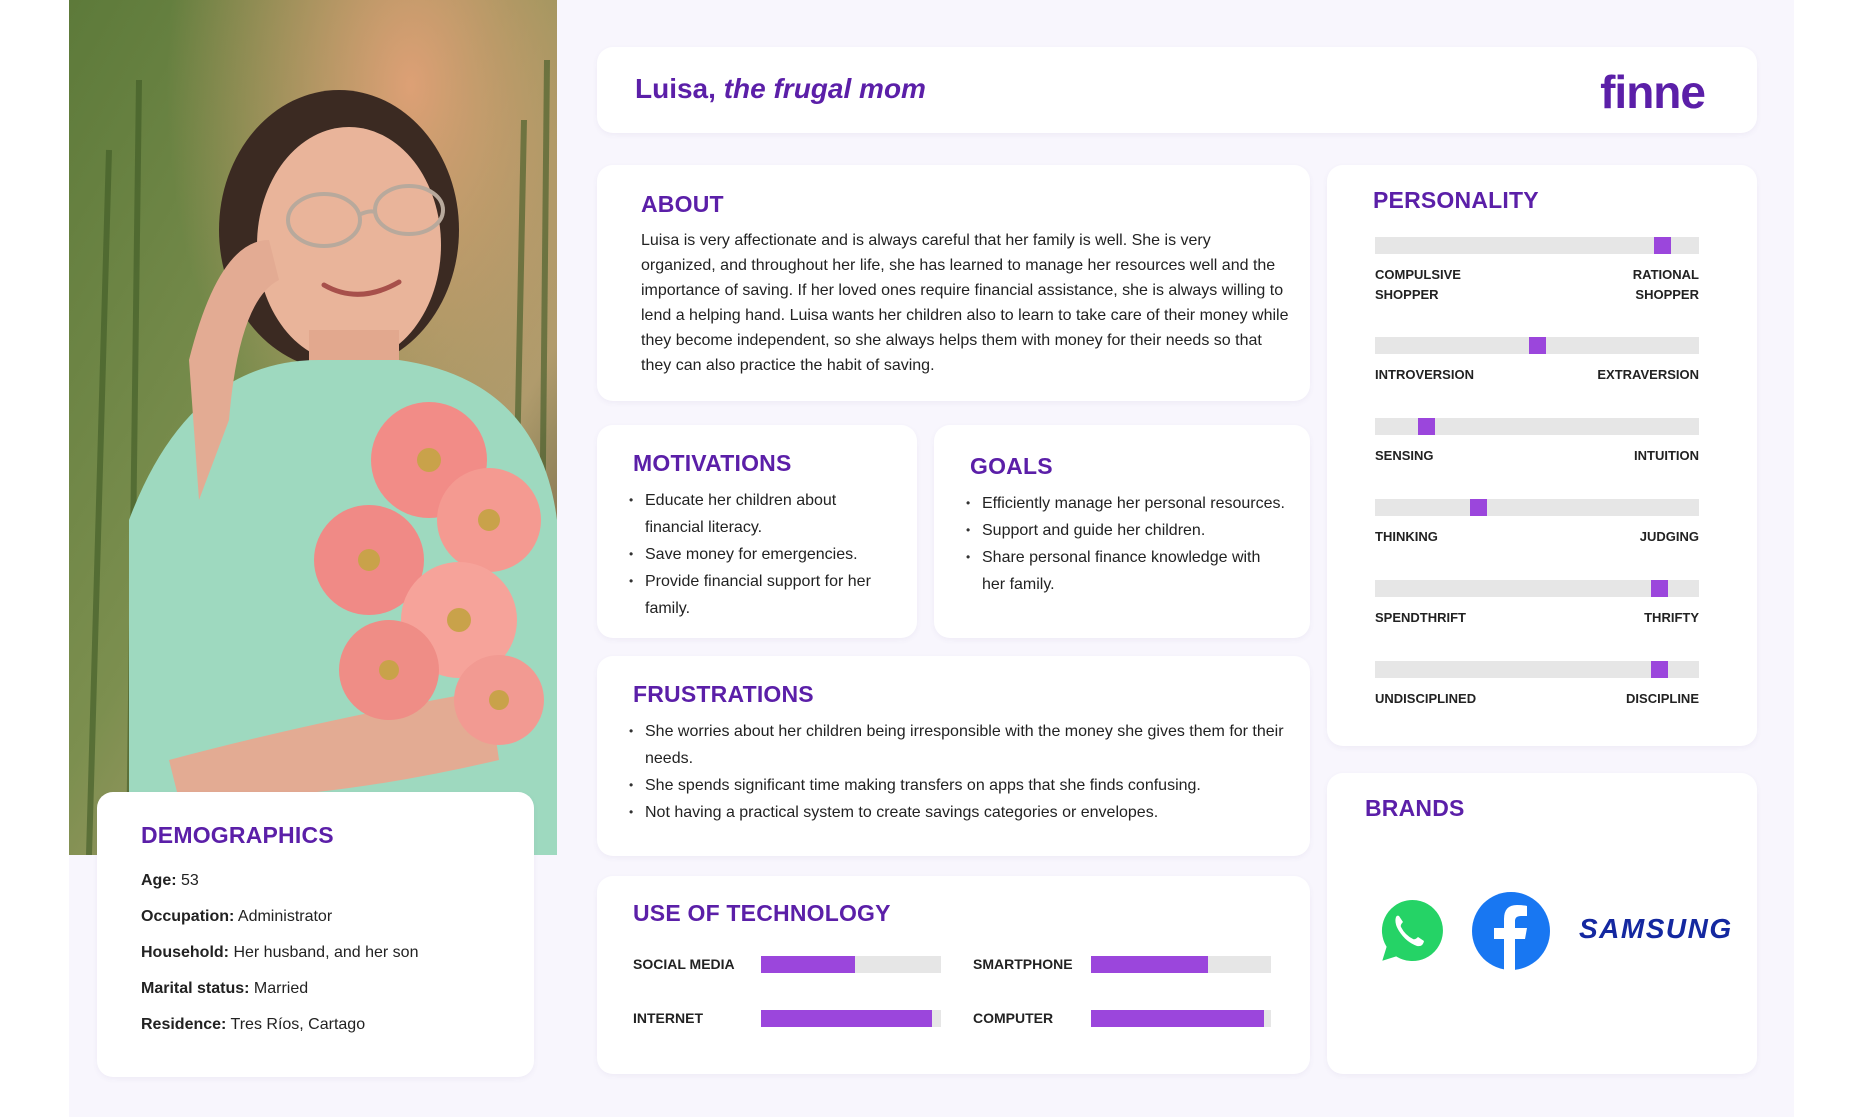 Image resolution: width=1866 pixels, height=1117 pixels. I want to click on demographics-marital-status: Marital status: Married, so click(225, 988).